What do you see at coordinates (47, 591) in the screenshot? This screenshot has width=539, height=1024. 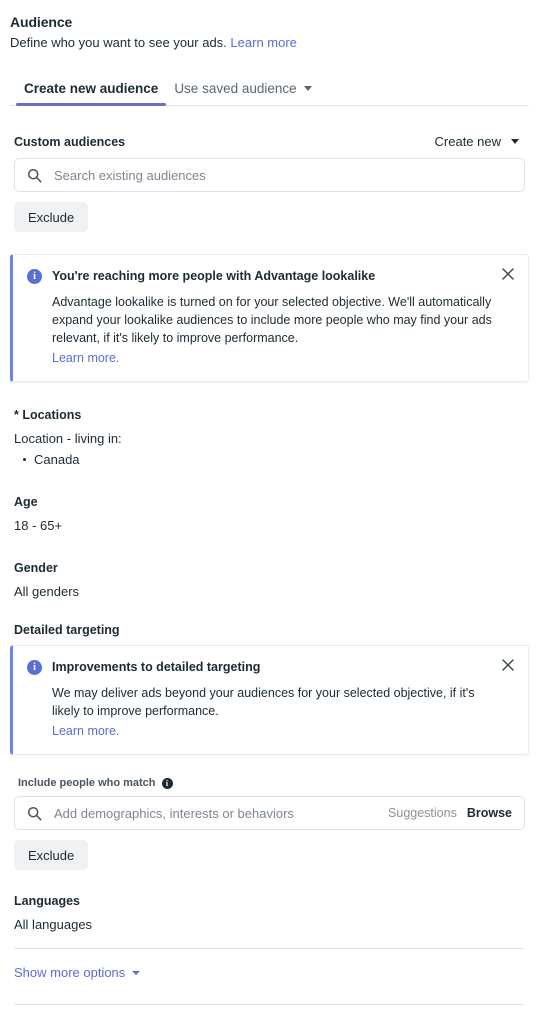 I see `gender-value: All genders` at bounding box center [47, 591].